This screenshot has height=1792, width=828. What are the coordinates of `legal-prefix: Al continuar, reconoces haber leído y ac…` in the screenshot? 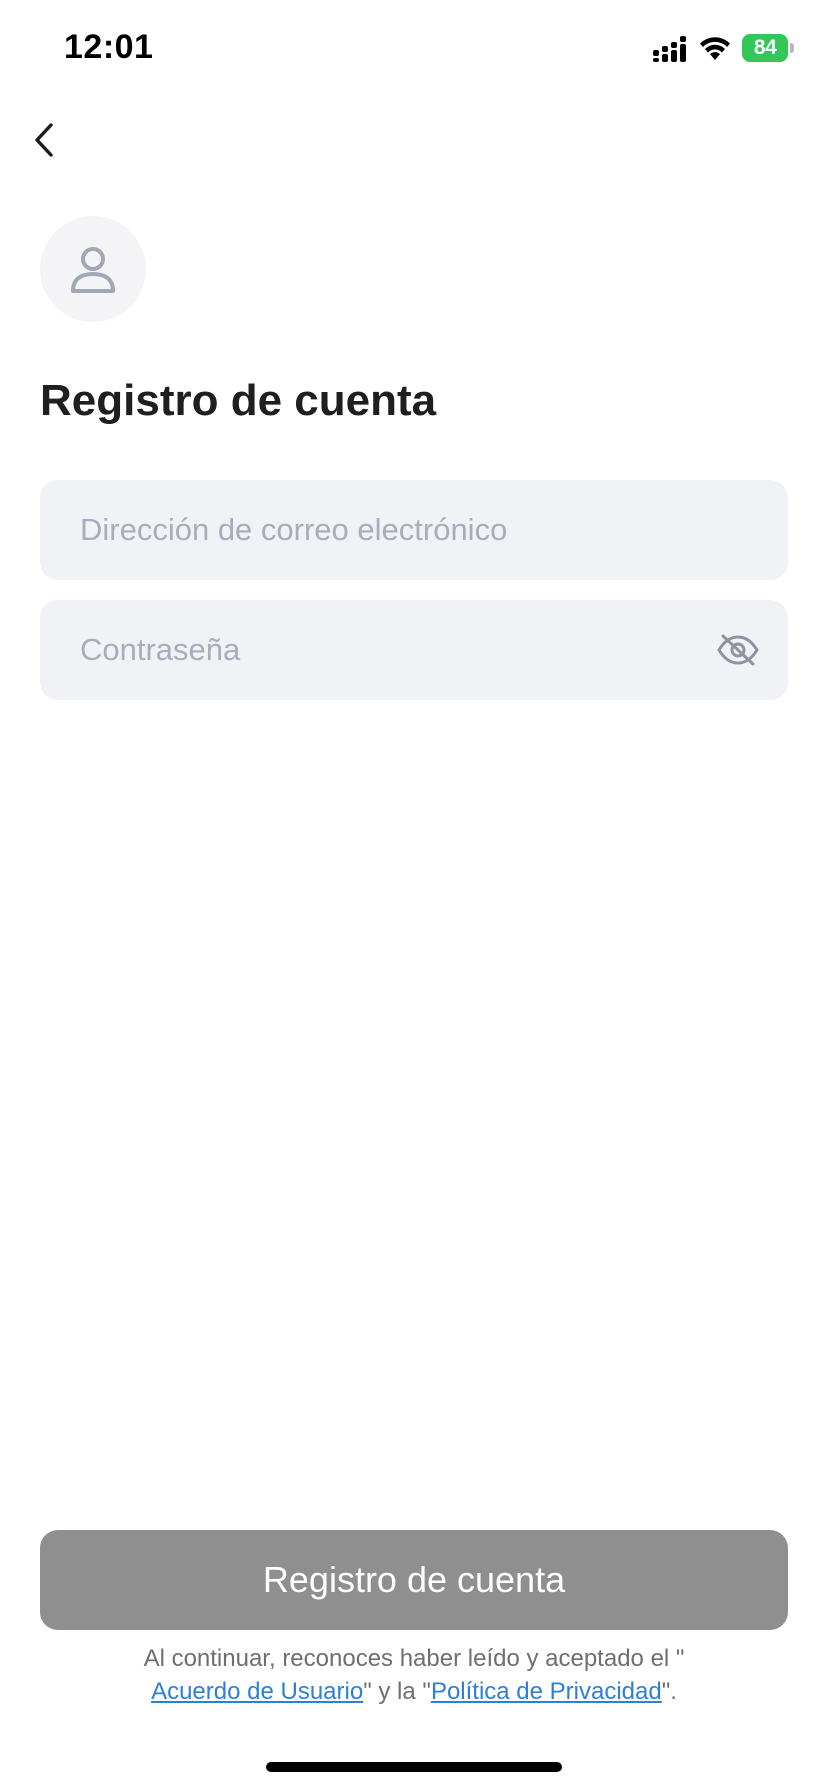 It's located at (414, 1658).